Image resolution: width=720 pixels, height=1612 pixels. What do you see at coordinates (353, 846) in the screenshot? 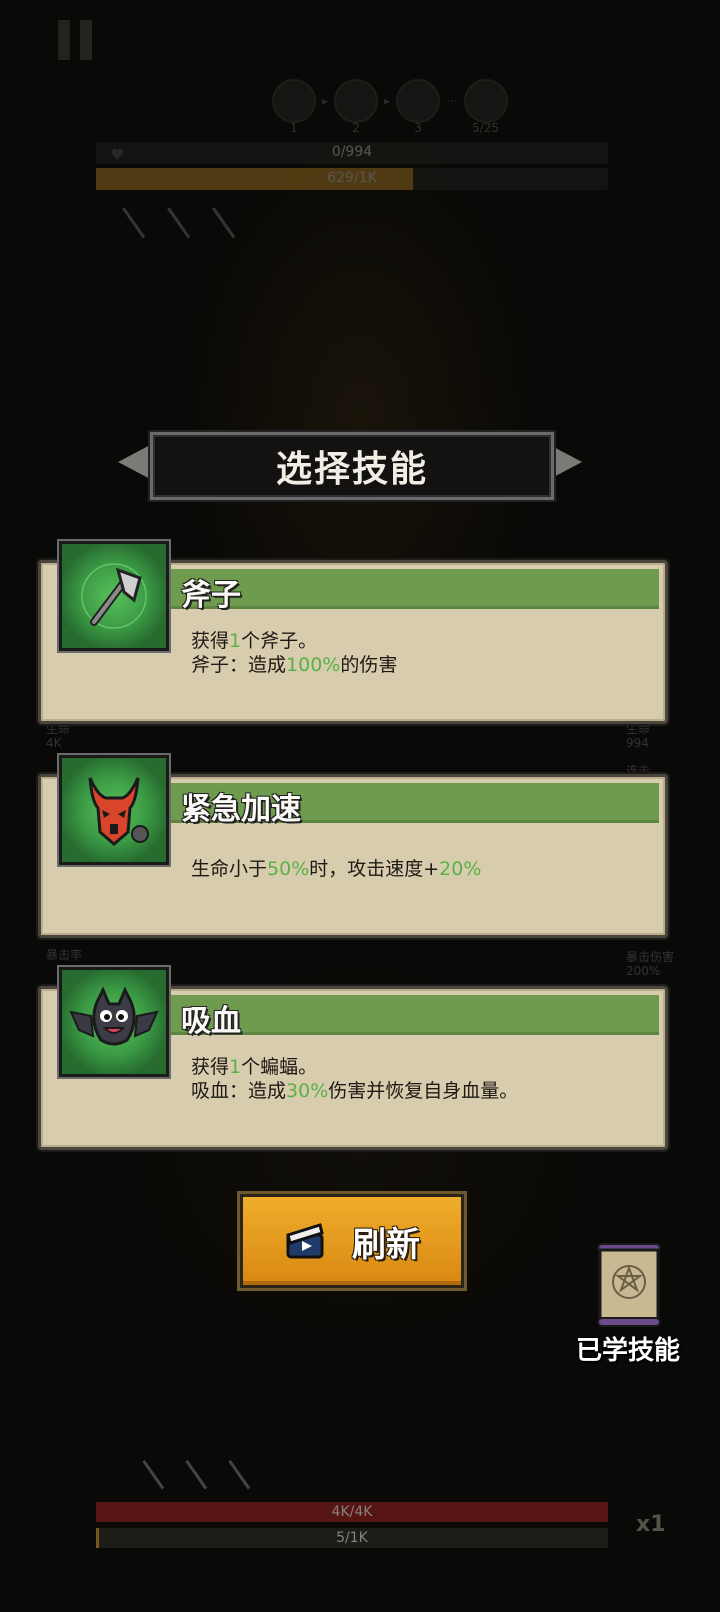
I see `skill-card-emergency-speed: 紧急加速 生命小于50%时，攻击速度+20%` at bounding box center [353, 846].